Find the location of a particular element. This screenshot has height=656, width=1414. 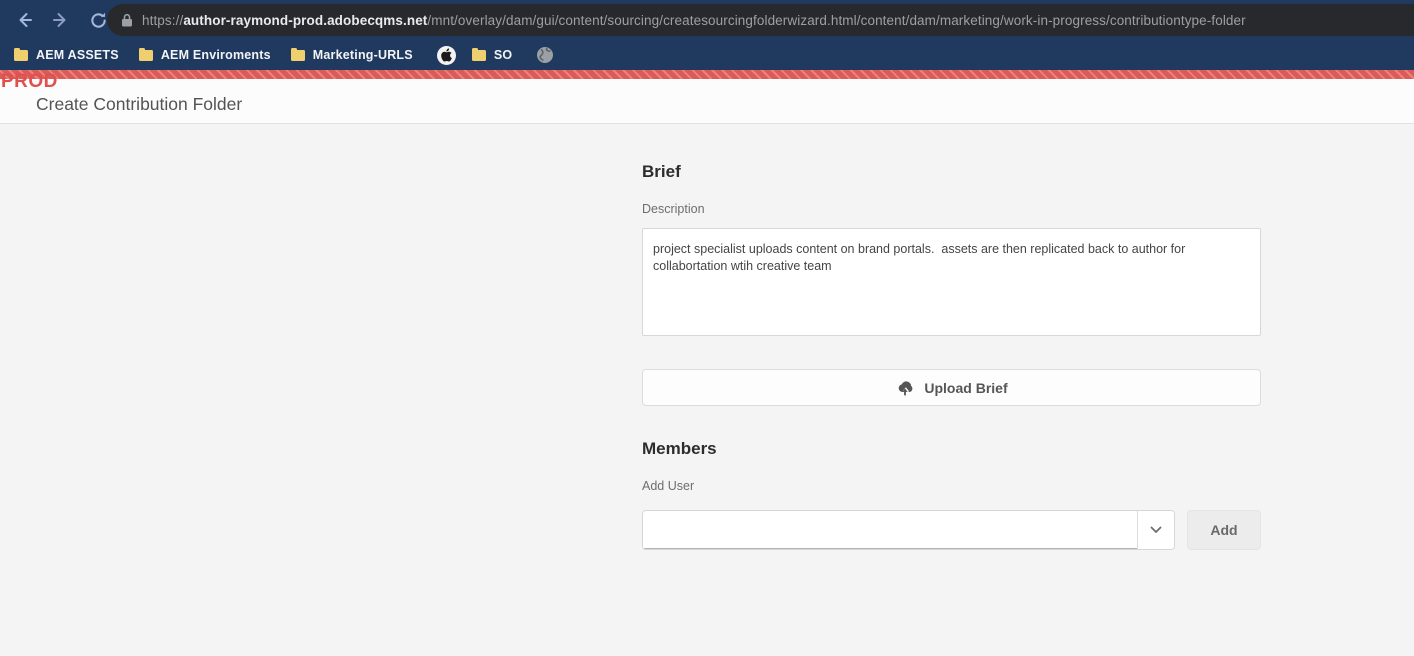

add-user-input is located at coordinates (890, 530).